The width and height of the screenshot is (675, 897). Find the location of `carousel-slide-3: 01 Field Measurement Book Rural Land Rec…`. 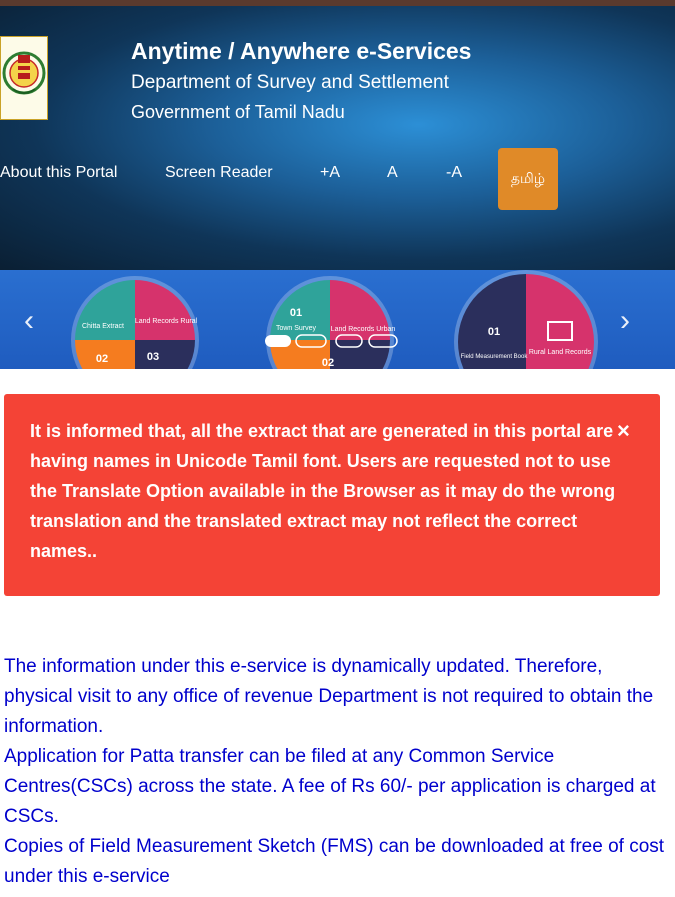

carousel-slide-3: 01 Field Measurement Book Rural Land Rec… is located at coordinates (526, 319).